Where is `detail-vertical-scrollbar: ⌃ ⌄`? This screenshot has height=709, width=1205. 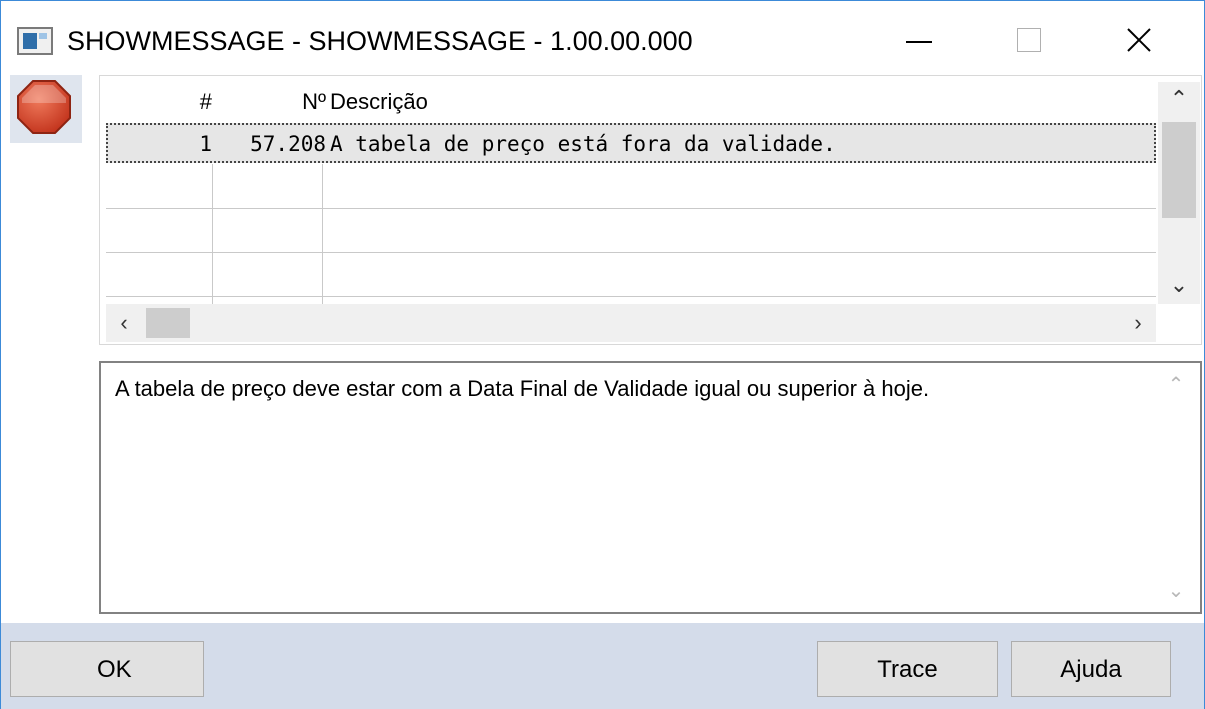 detail-vertical-scrollbar: ⌃ ⌄ is located at coordinates (1176, 488).